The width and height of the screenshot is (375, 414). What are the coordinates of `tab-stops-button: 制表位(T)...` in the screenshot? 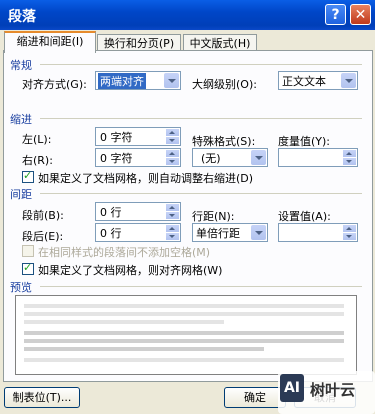 It's located at (42, 397).